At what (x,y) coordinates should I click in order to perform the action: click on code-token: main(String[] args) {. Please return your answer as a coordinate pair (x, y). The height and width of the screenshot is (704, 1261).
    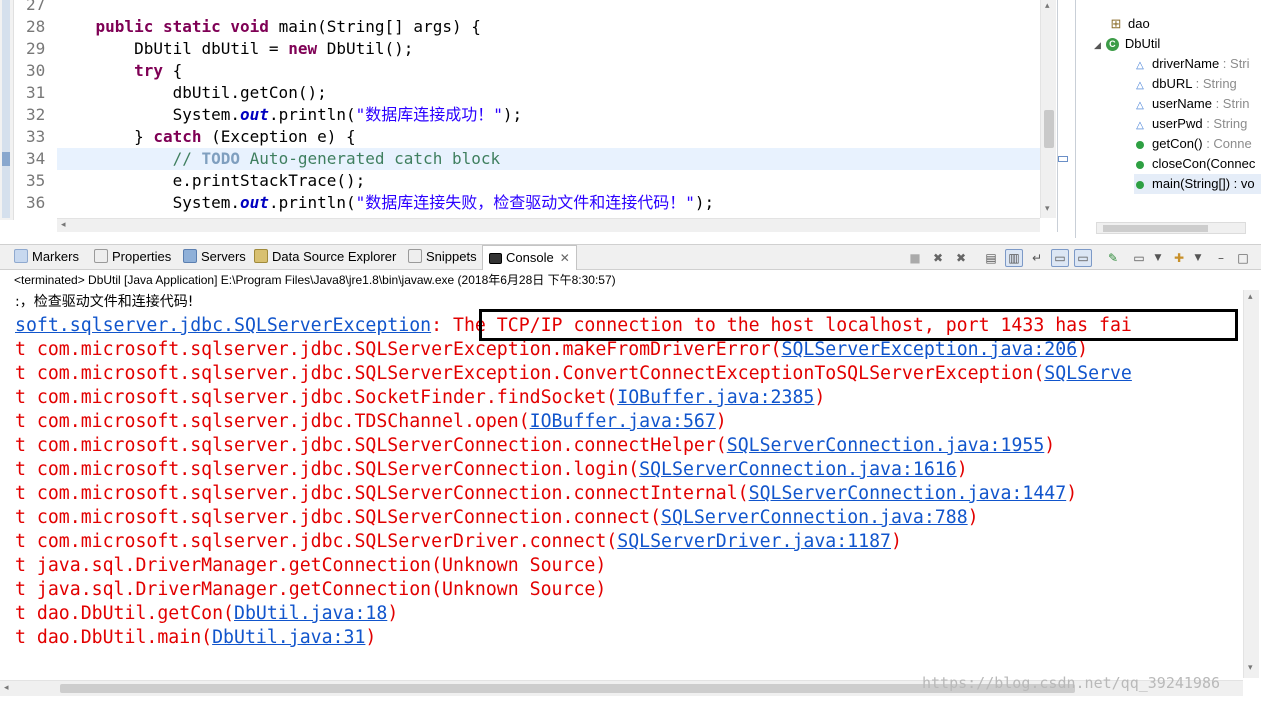
    Looking at the image, I should click on (374, 26).